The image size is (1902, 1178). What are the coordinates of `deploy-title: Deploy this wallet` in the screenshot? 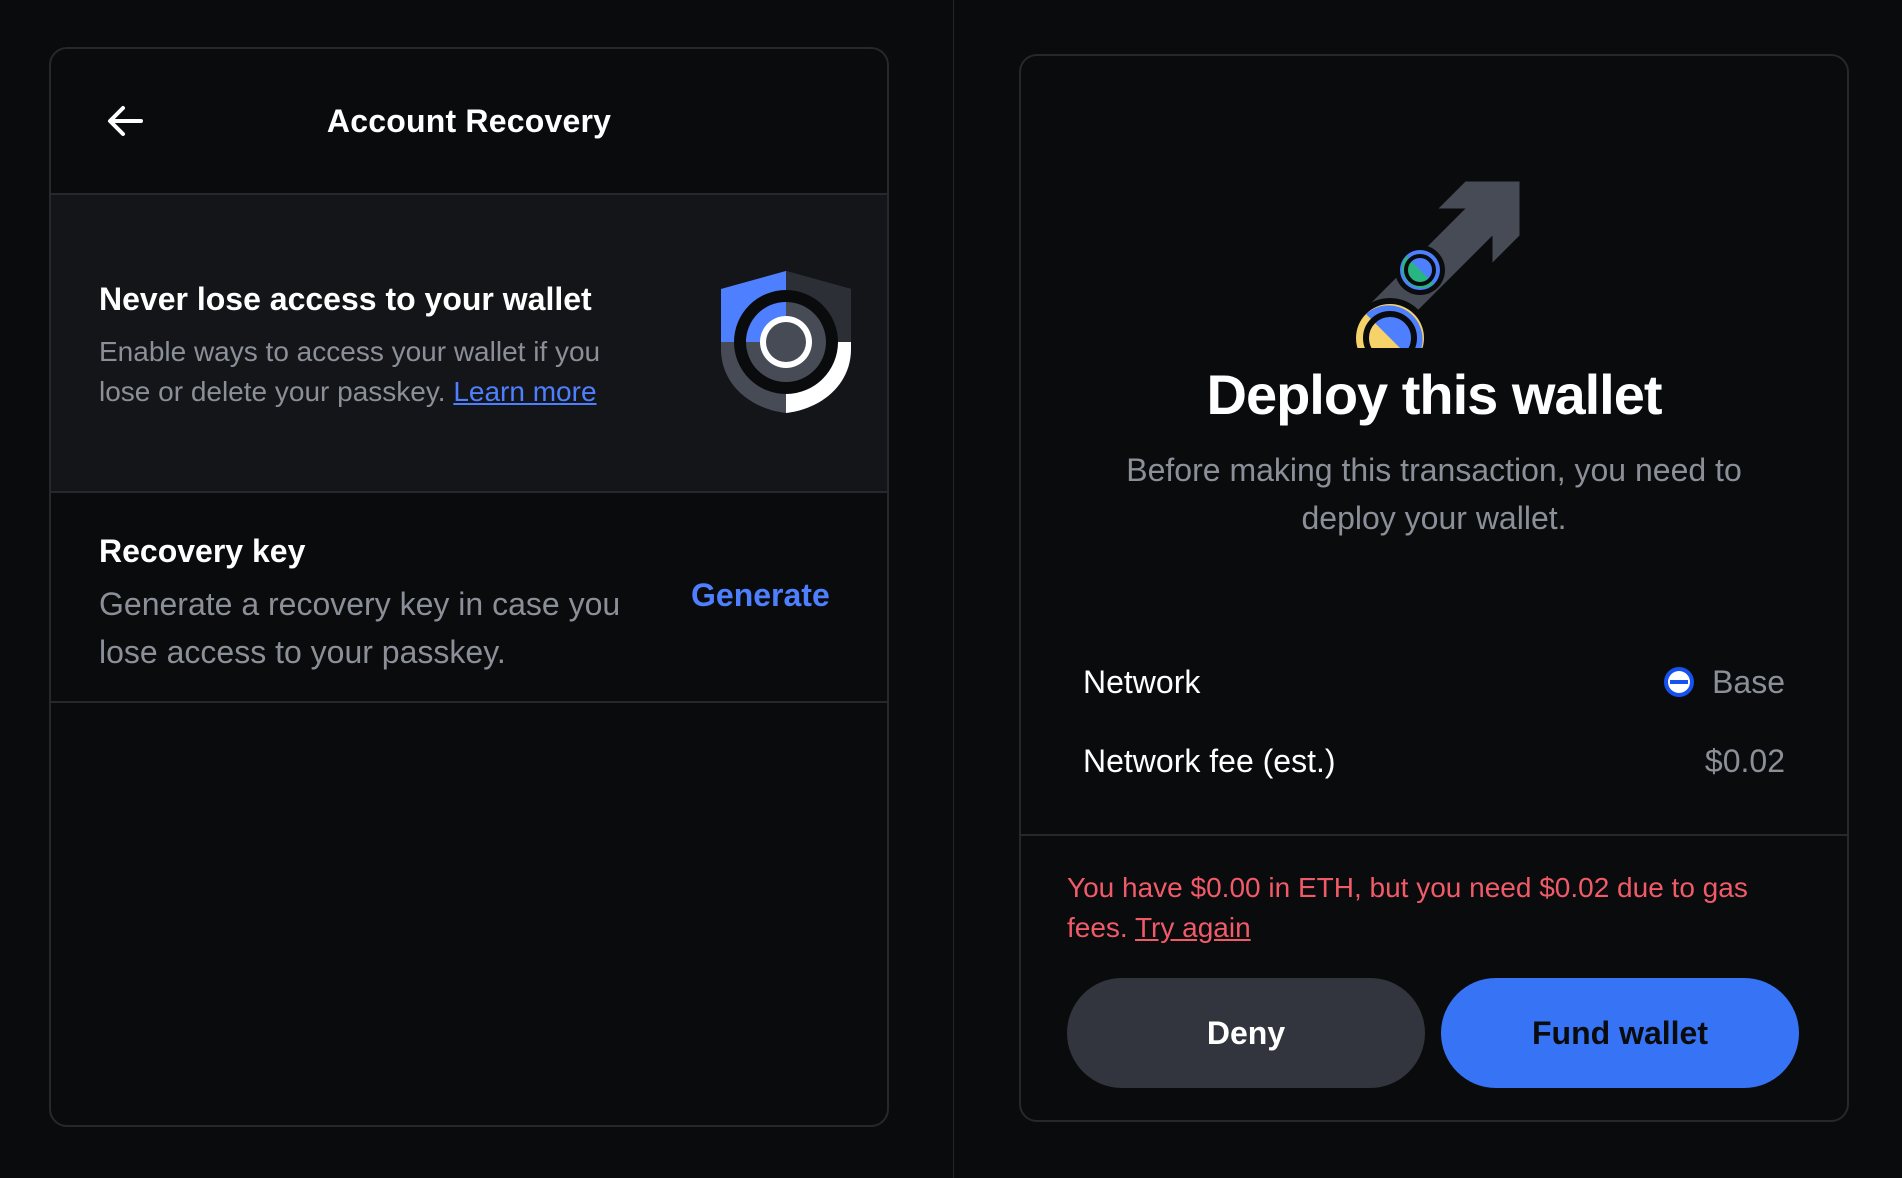 It's located at (1434, 394).